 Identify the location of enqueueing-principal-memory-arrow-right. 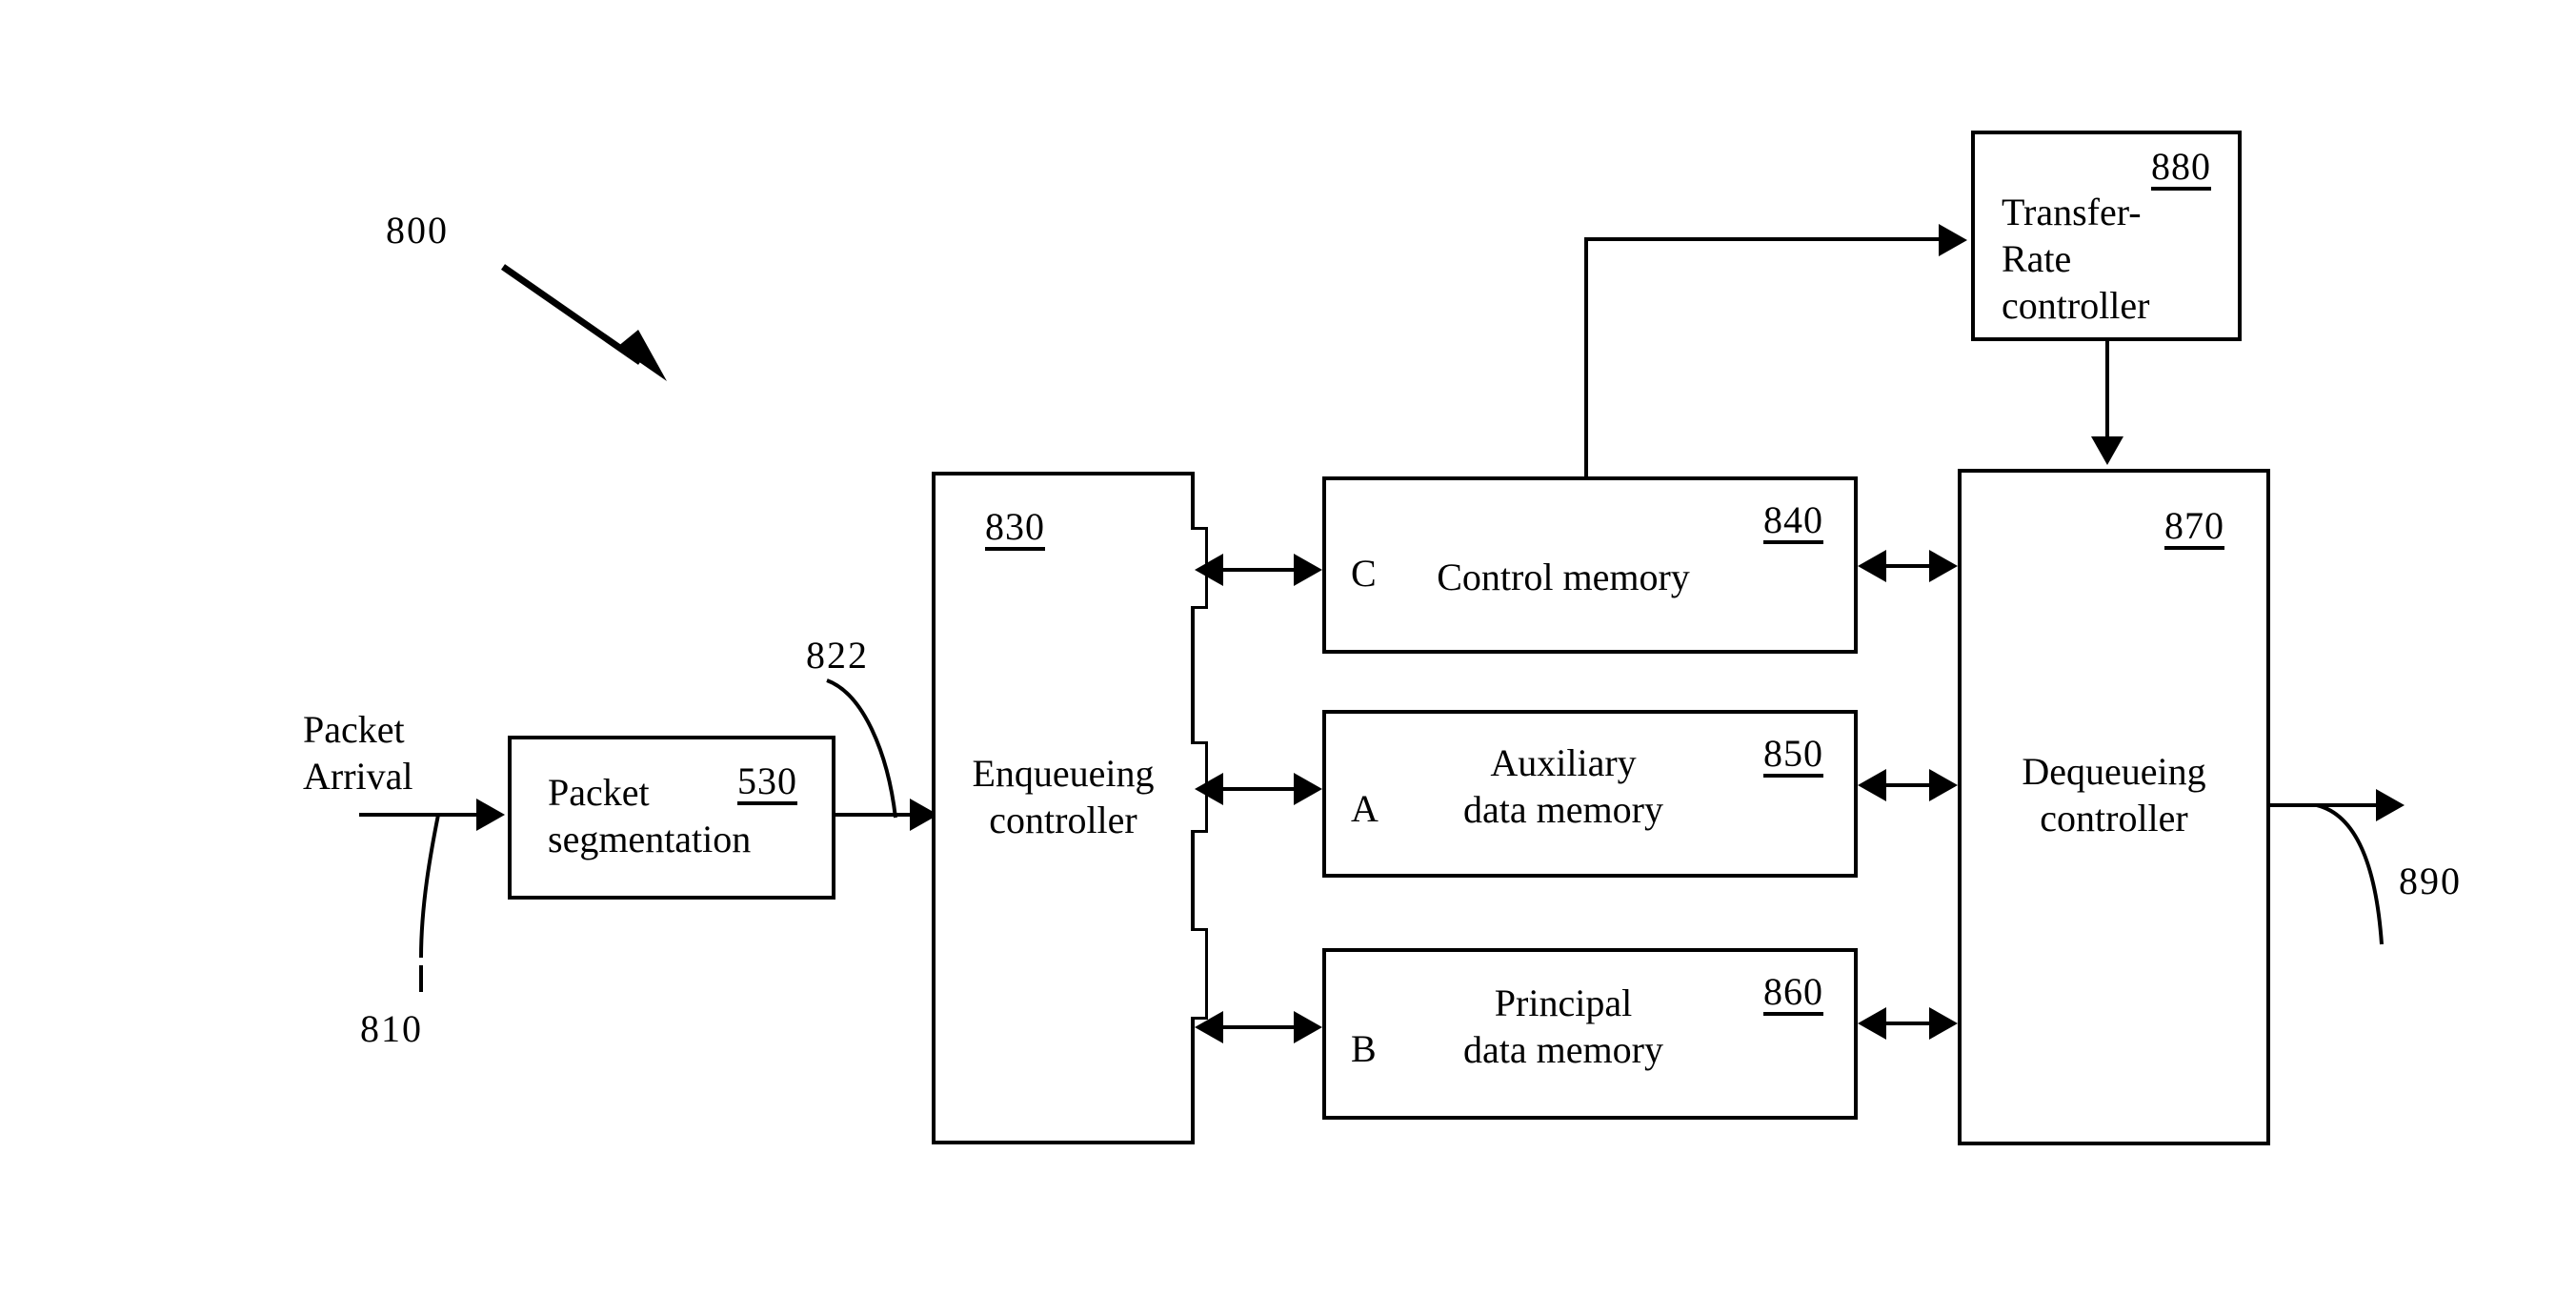
(1308, 1027).